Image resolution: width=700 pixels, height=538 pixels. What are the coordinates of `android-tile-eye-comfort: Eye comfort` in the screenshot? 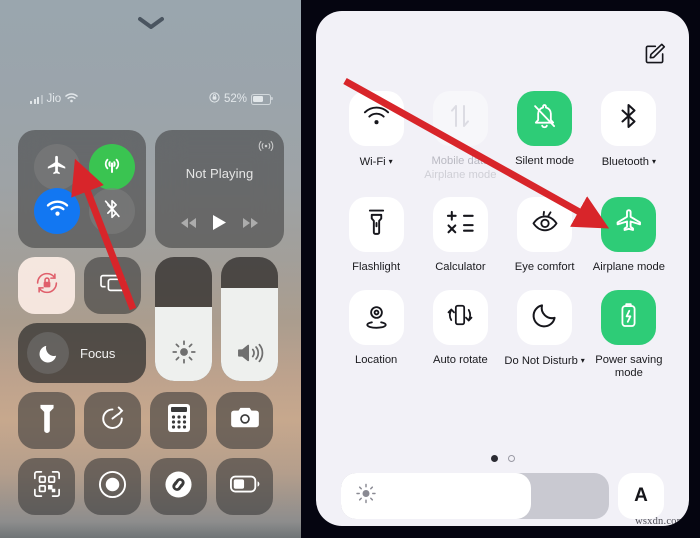 It's located at (545, 235).